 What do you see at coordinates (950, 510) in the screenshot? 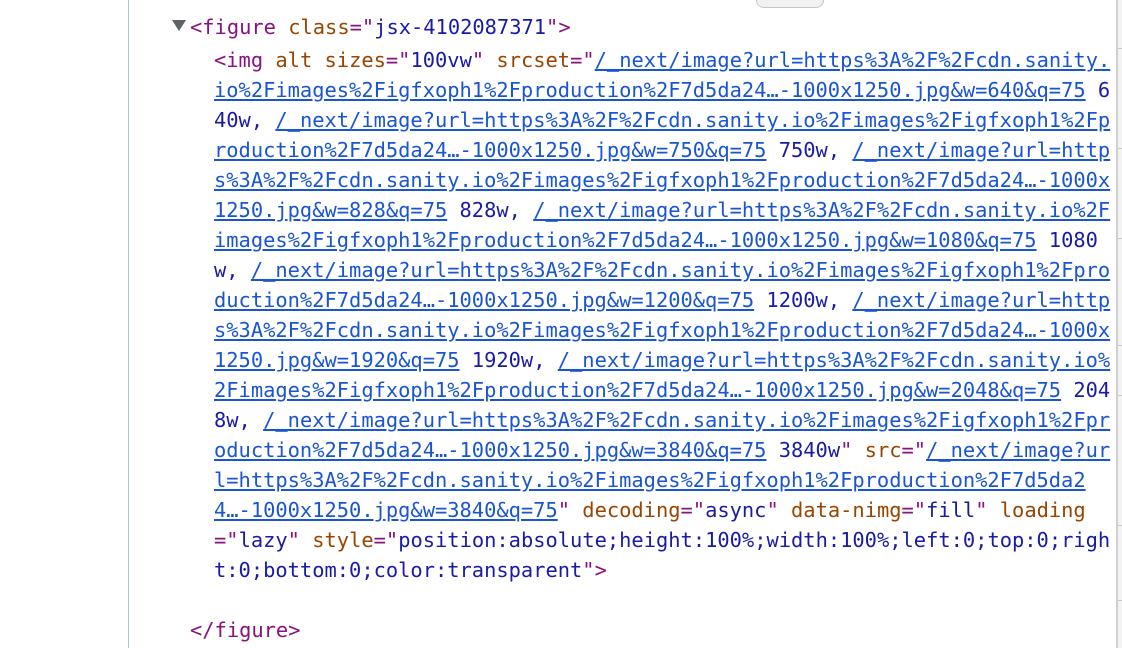
I see `img-data-nimg-attr-value: fill` at bounding box center [950, 510].